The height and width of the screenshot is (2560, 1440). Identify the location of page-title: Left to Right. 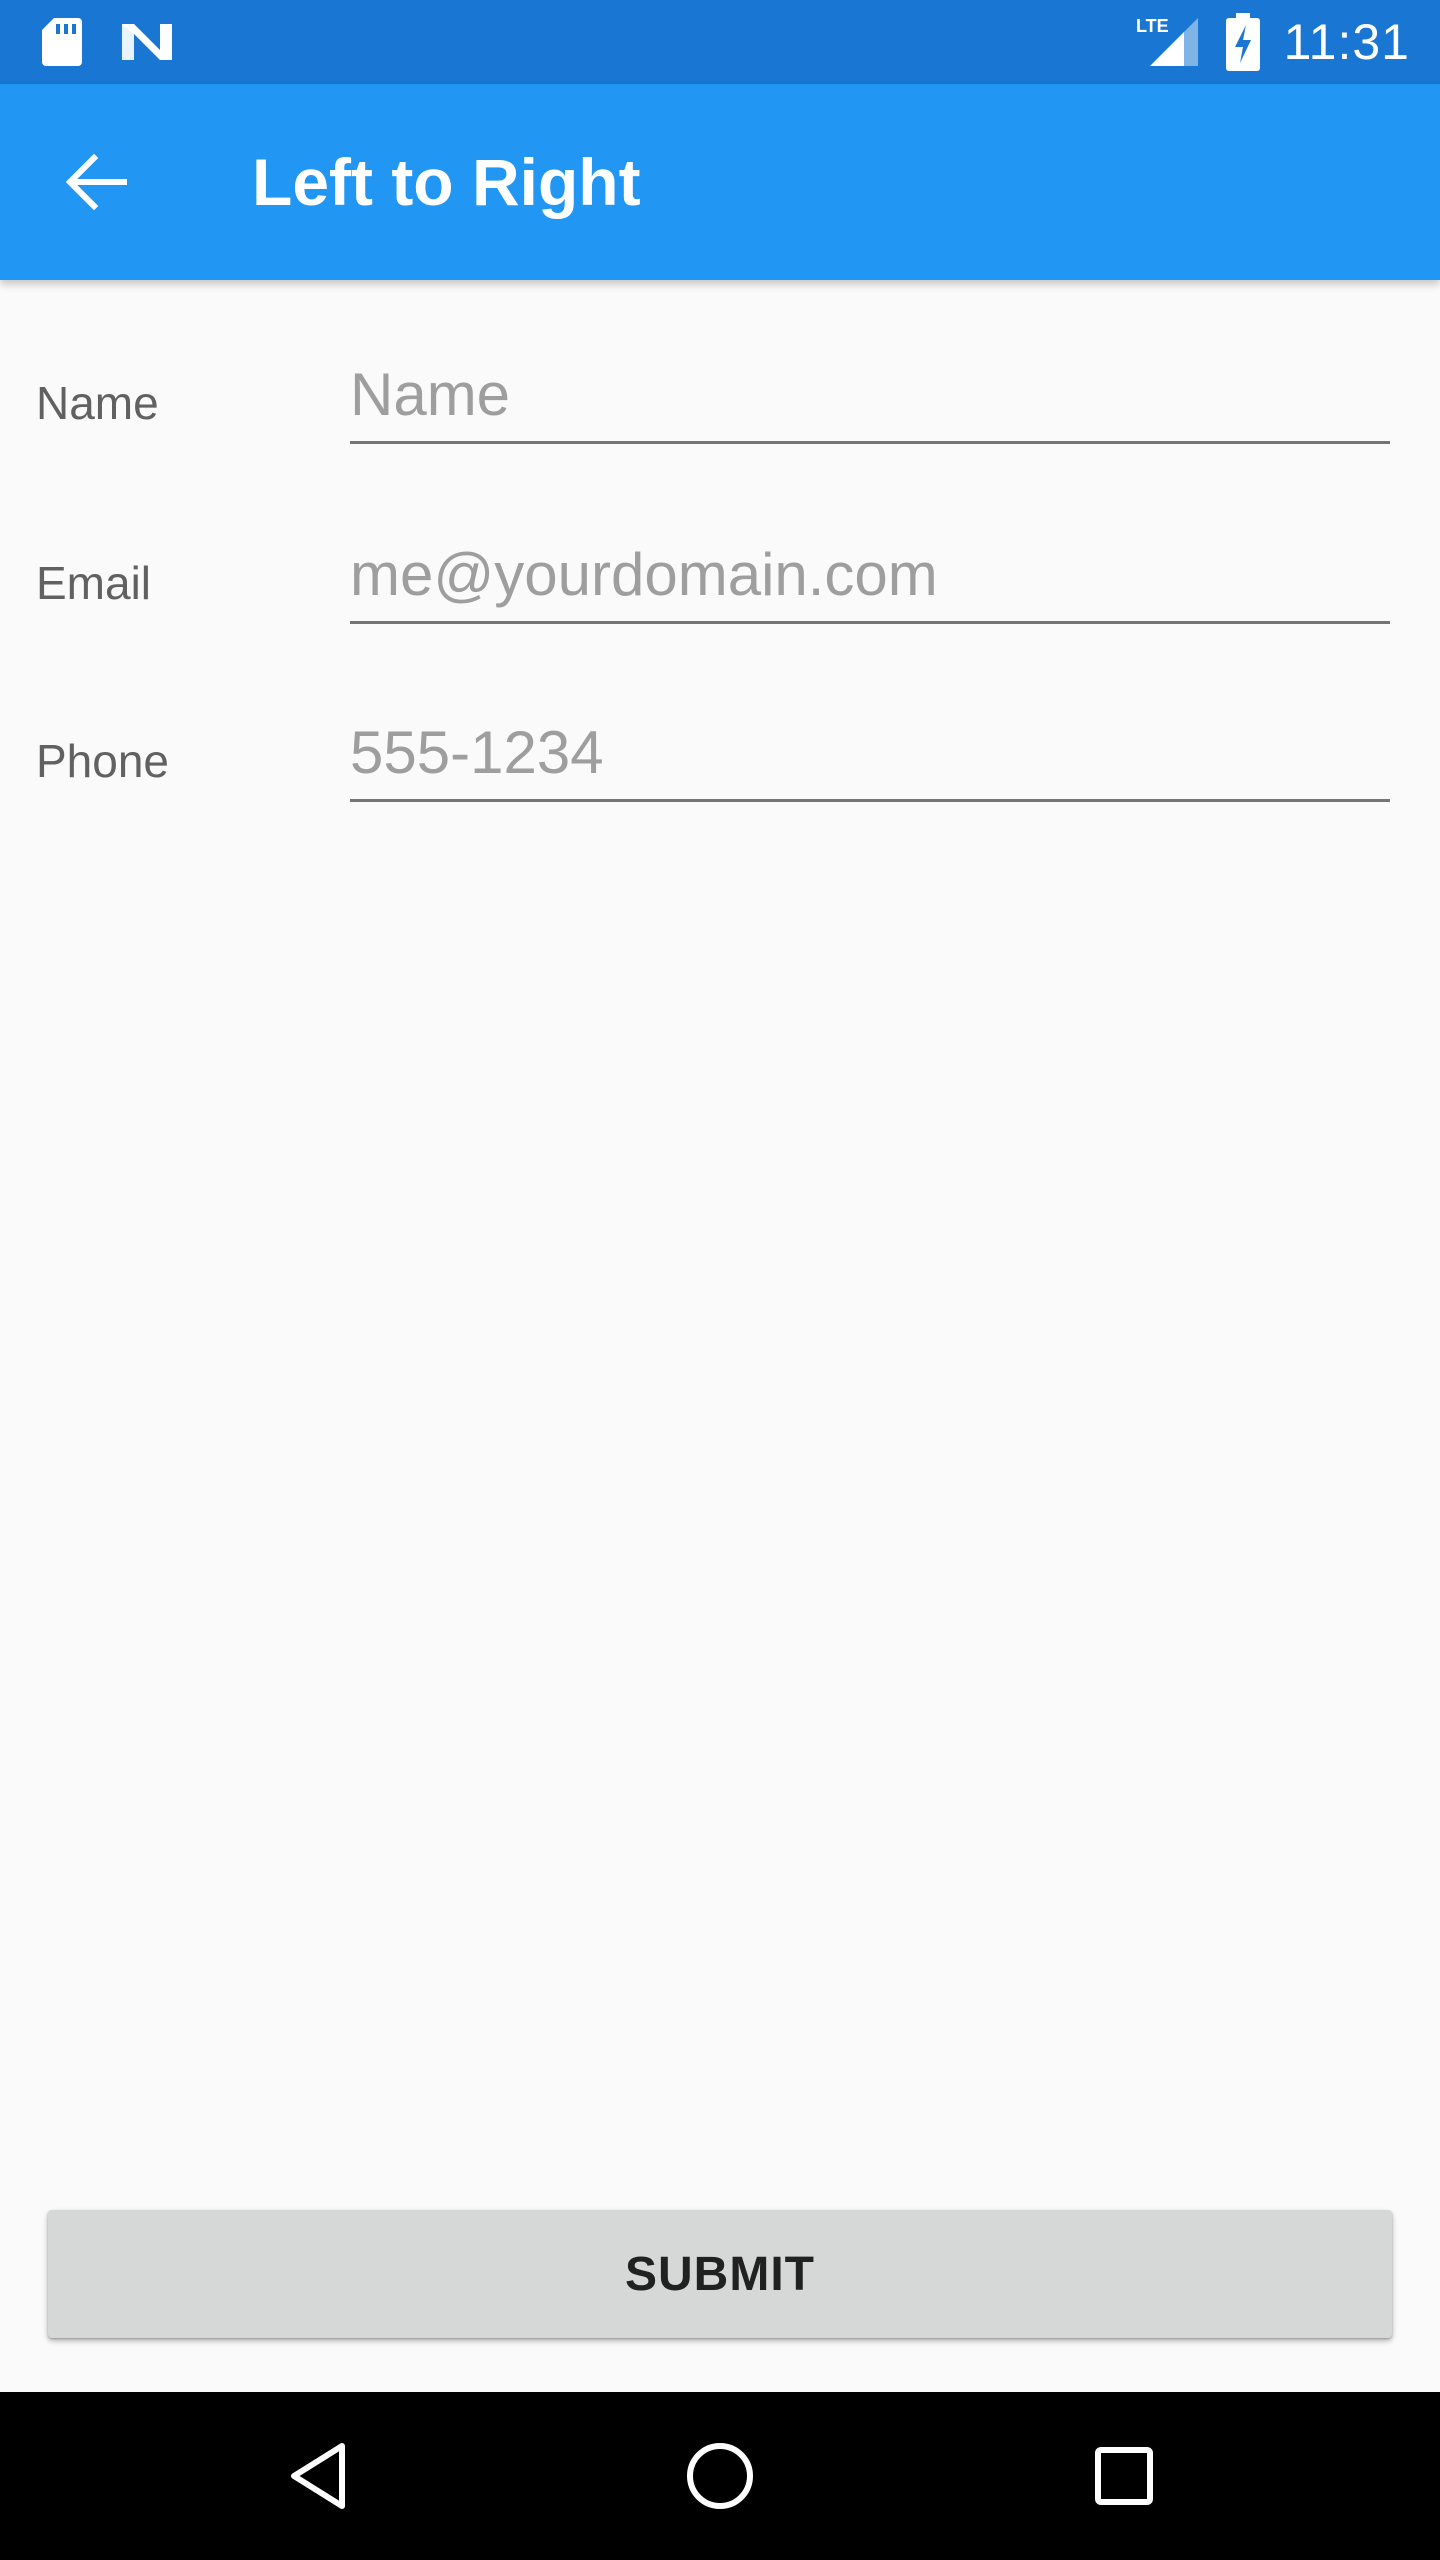
(446, 182).